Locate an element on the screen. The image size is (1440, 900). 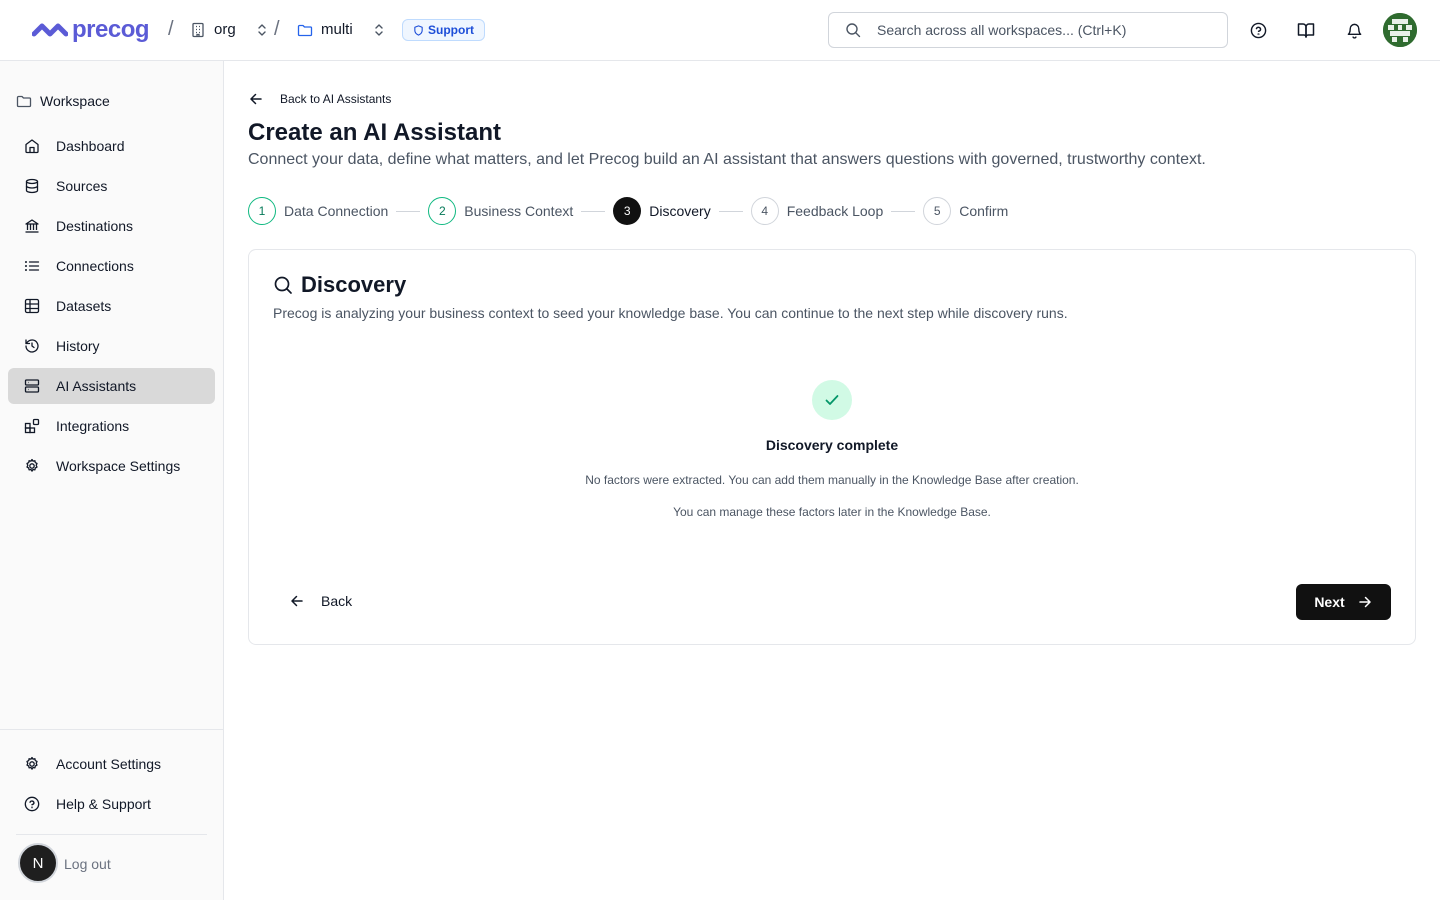
account-settings-link: Account Settings is located at coordinates (92, 764).